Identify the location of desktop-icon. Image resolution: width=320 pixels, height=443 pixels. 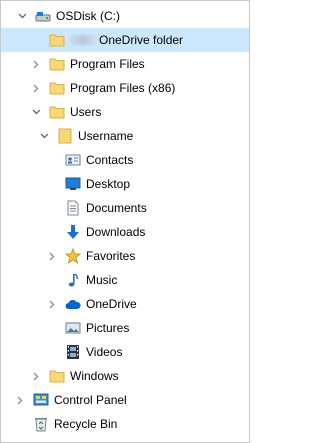
(73, 184).